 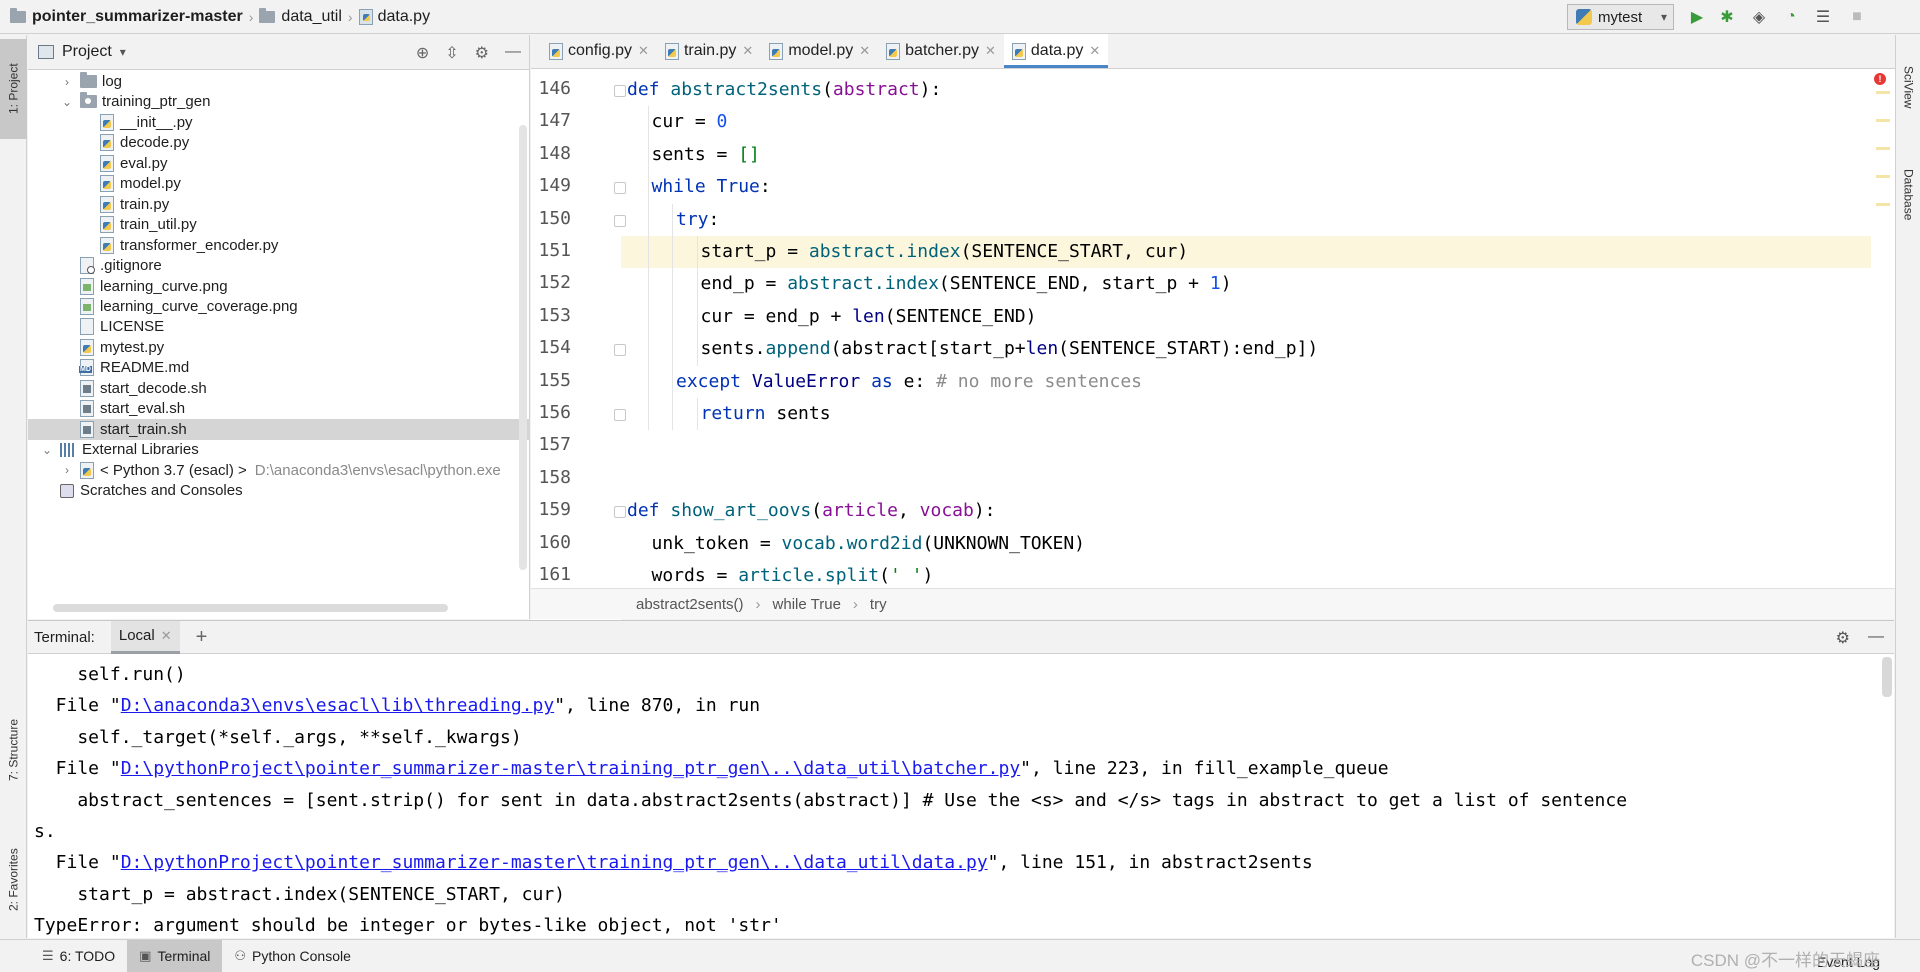 I want to click on tree-item: mytest.py, so click(x=279, y=347).